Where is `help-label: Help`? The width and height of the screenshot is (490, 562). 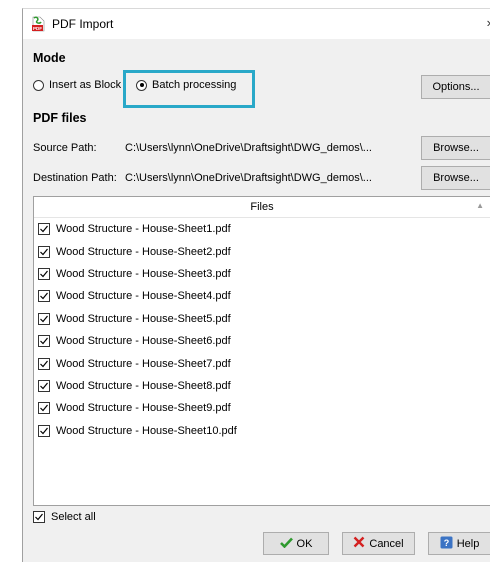 help-label: Help is located at coordinates (468, 543).